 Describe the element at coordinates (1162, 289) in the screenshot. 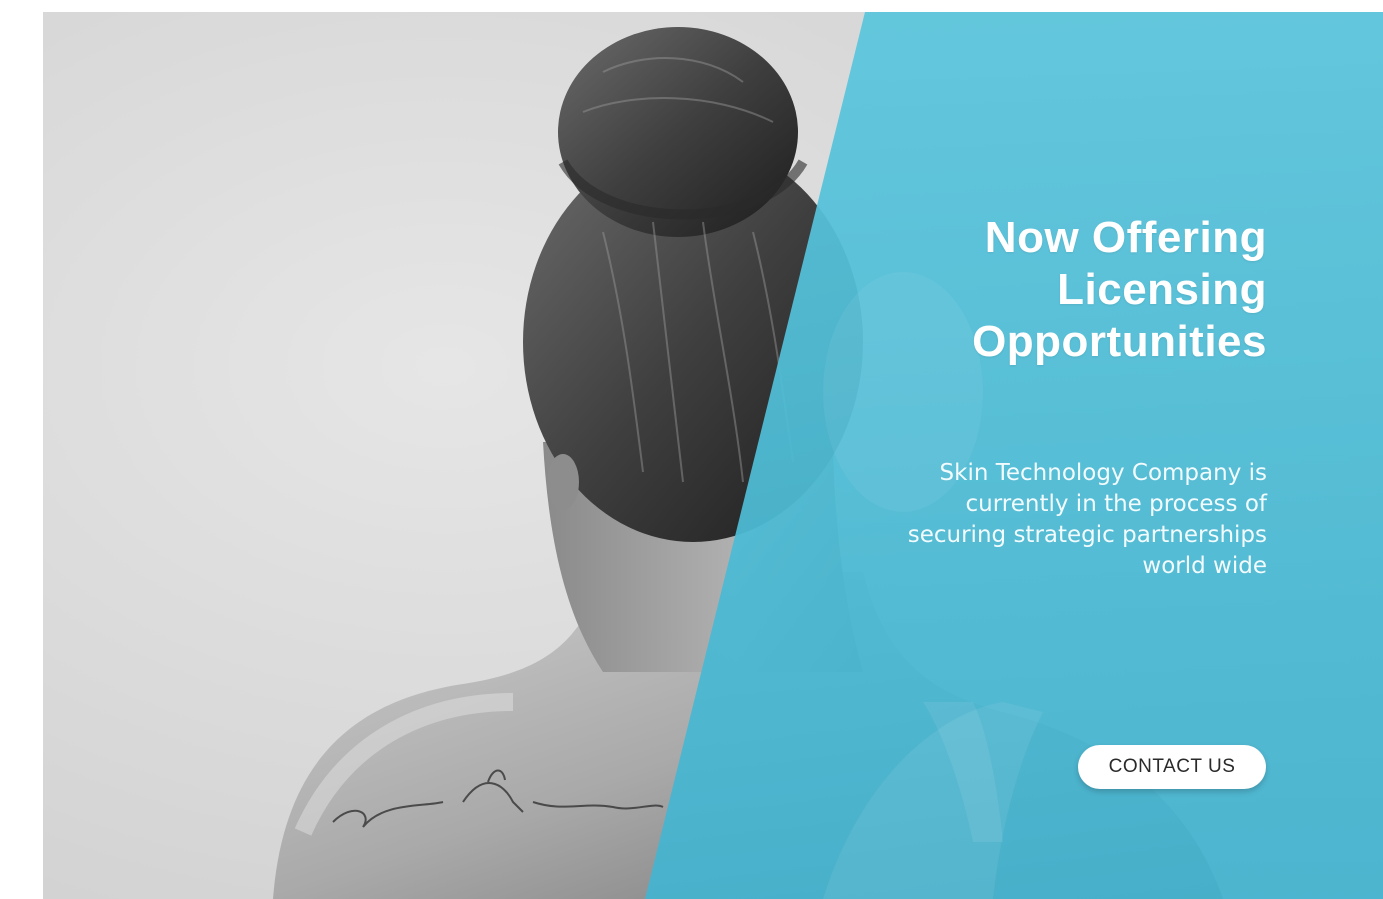

I see `headline-line-2: Licensing` at that location.